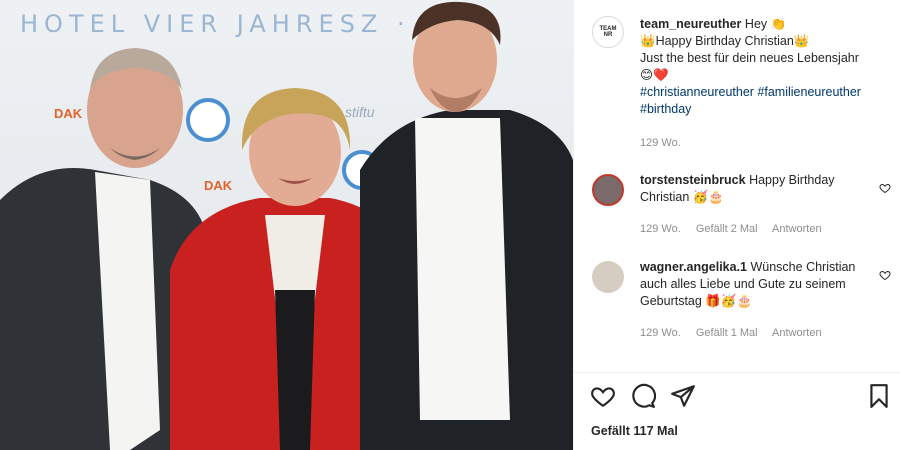  Describe the element at coordinates (643, 396) in the screenshot. I see `comment-icon` at that location.